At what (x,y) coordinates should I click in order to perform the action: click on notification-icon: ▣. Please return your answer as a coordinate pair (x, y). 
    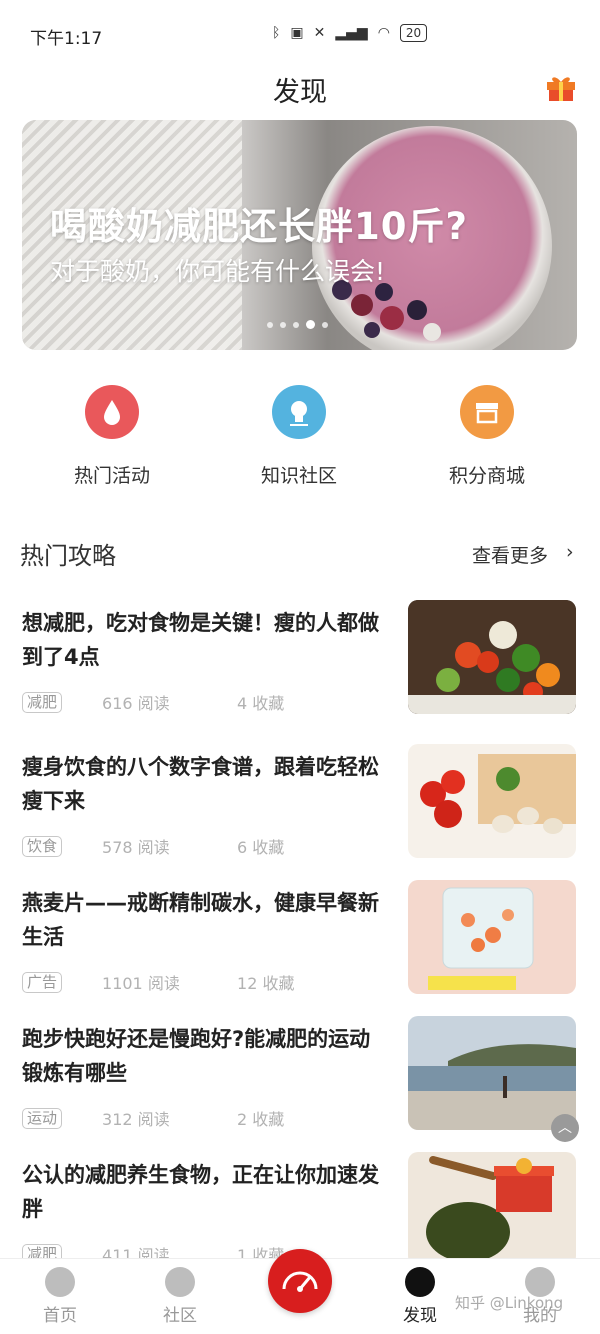
    Looking at the image, I should click on (297, 33).